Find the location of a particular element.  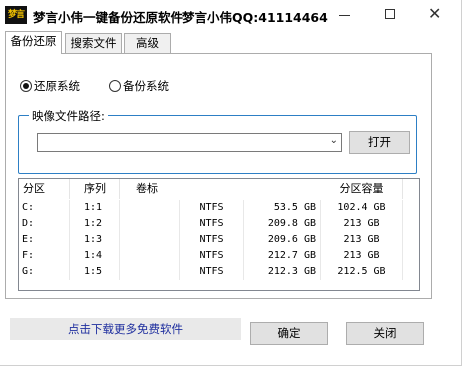

tab-advanced: 高级 is located at coordinates (147, 43).